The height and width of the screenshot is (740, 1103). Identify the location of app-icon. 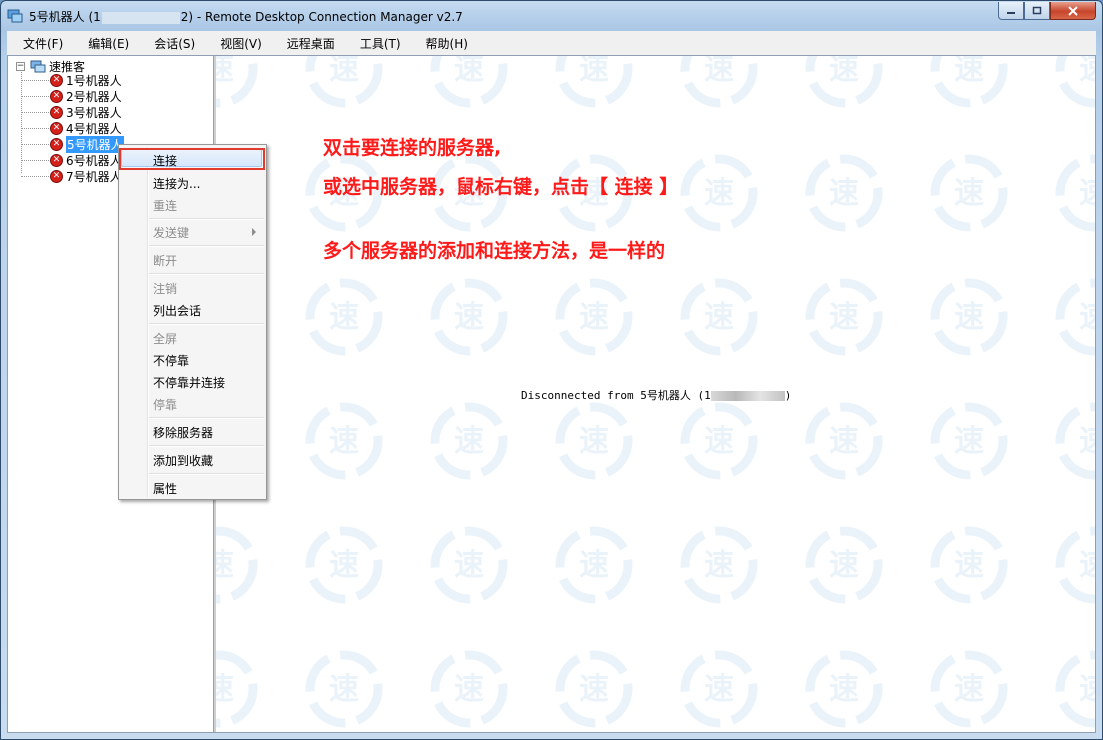
(15, 16).